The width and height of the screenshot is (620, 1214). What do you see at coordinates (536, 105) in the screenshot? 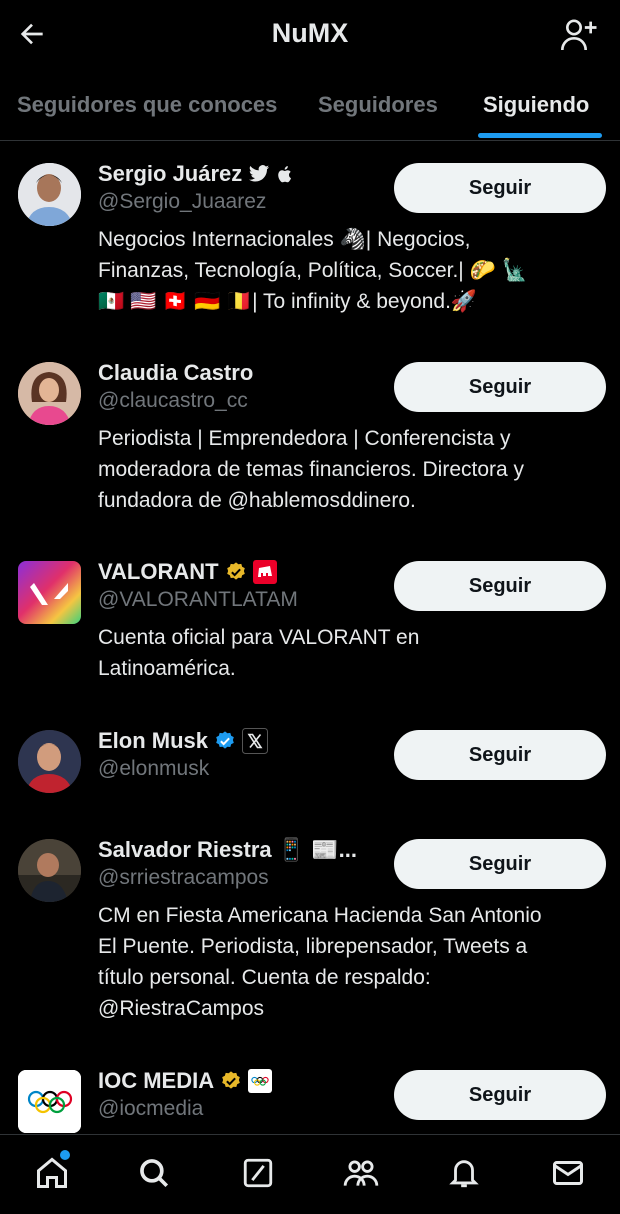
I see `tab-siguiendo: Siguiendo` at bounding box center [536, 105].